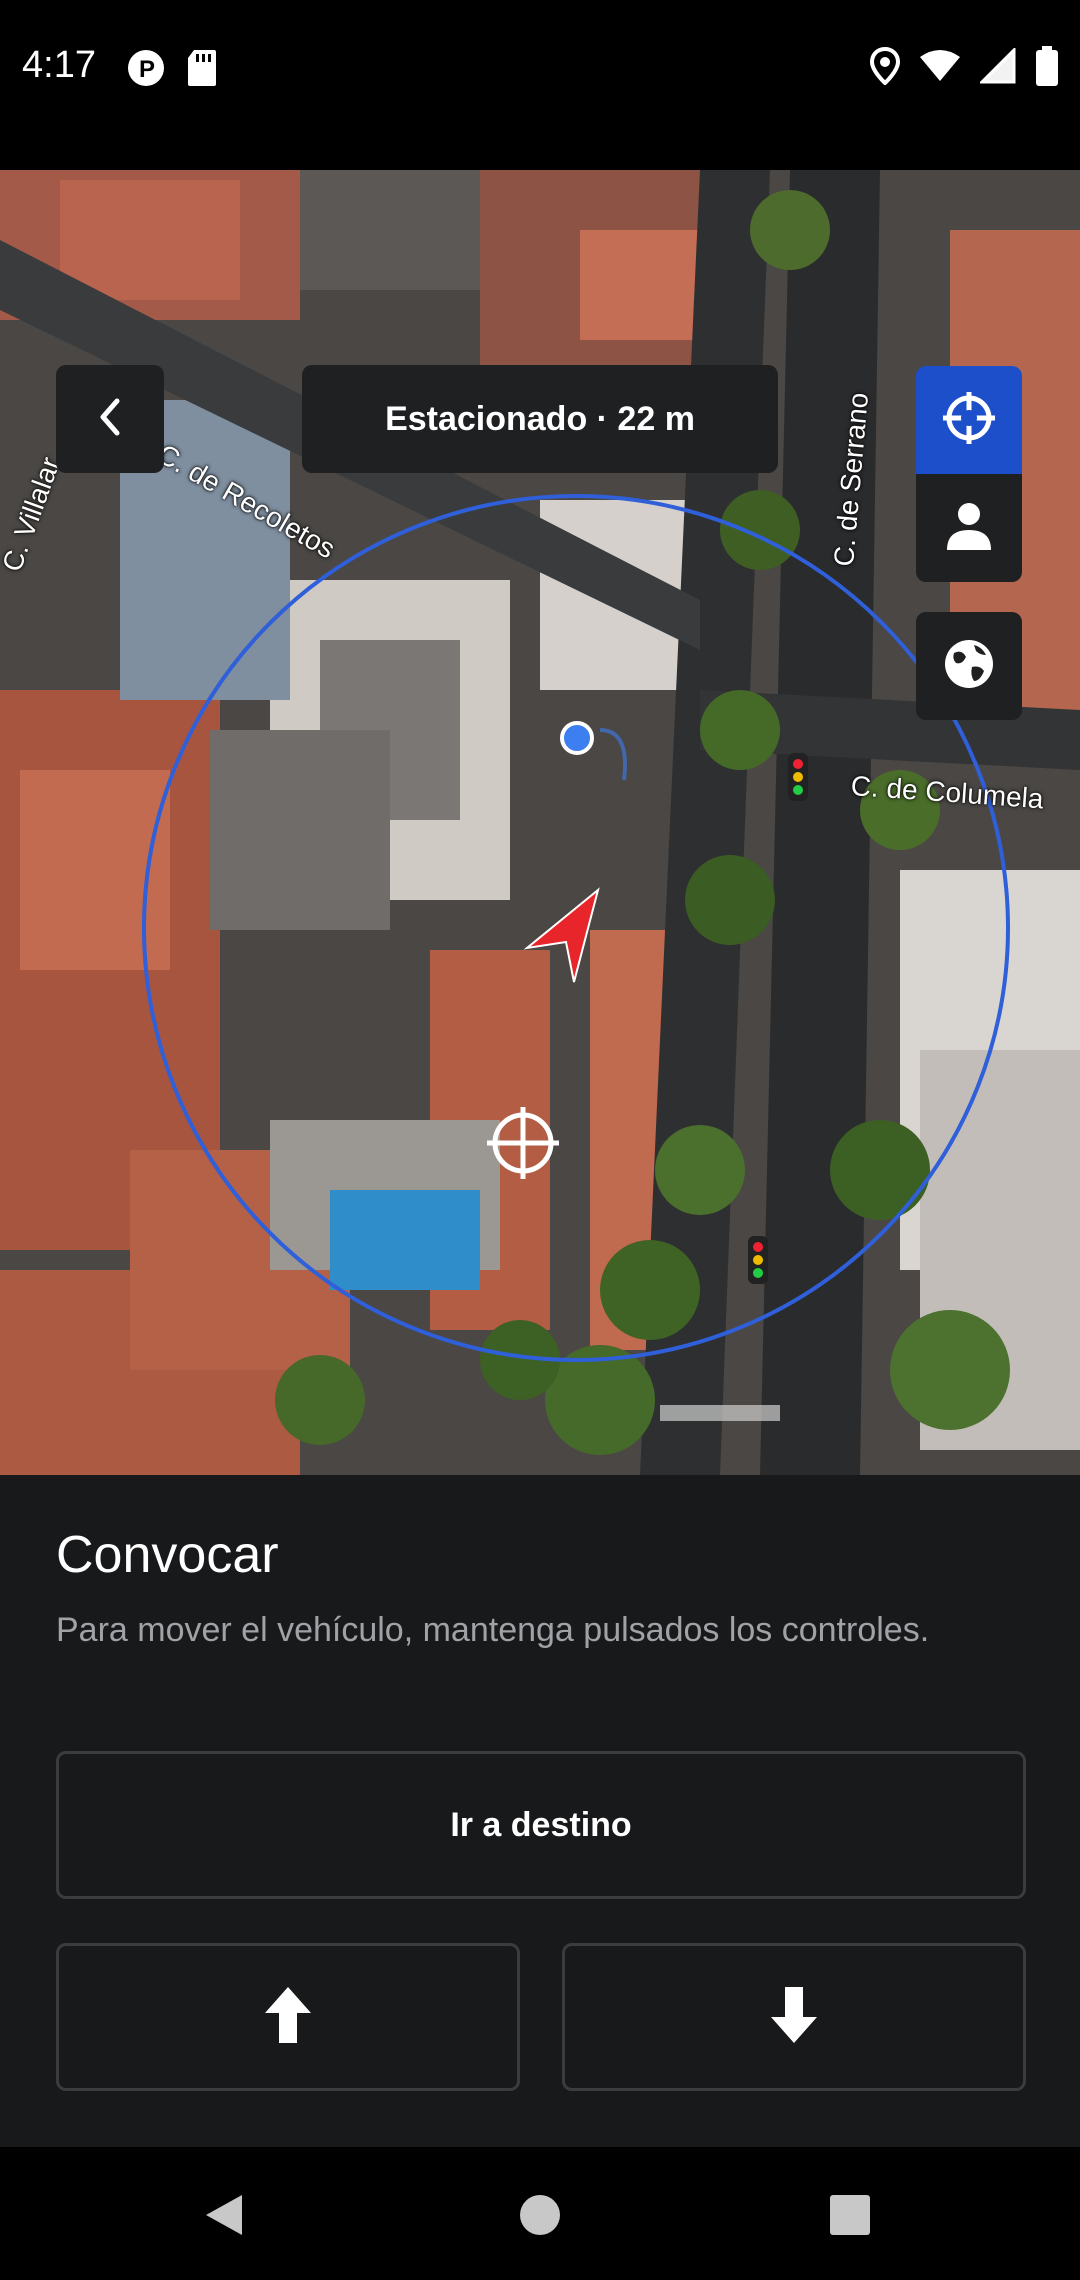 The image size is (1080, 2280). I want to click on user-location-button, so click(969, 528).